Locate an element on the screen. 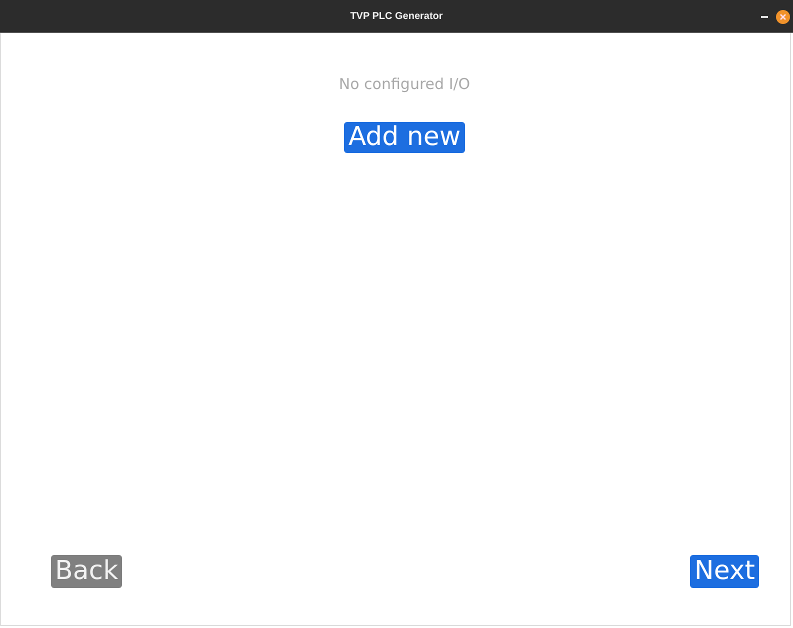  window-title: TVP PLC Generator is located at coordinates (396, 17).